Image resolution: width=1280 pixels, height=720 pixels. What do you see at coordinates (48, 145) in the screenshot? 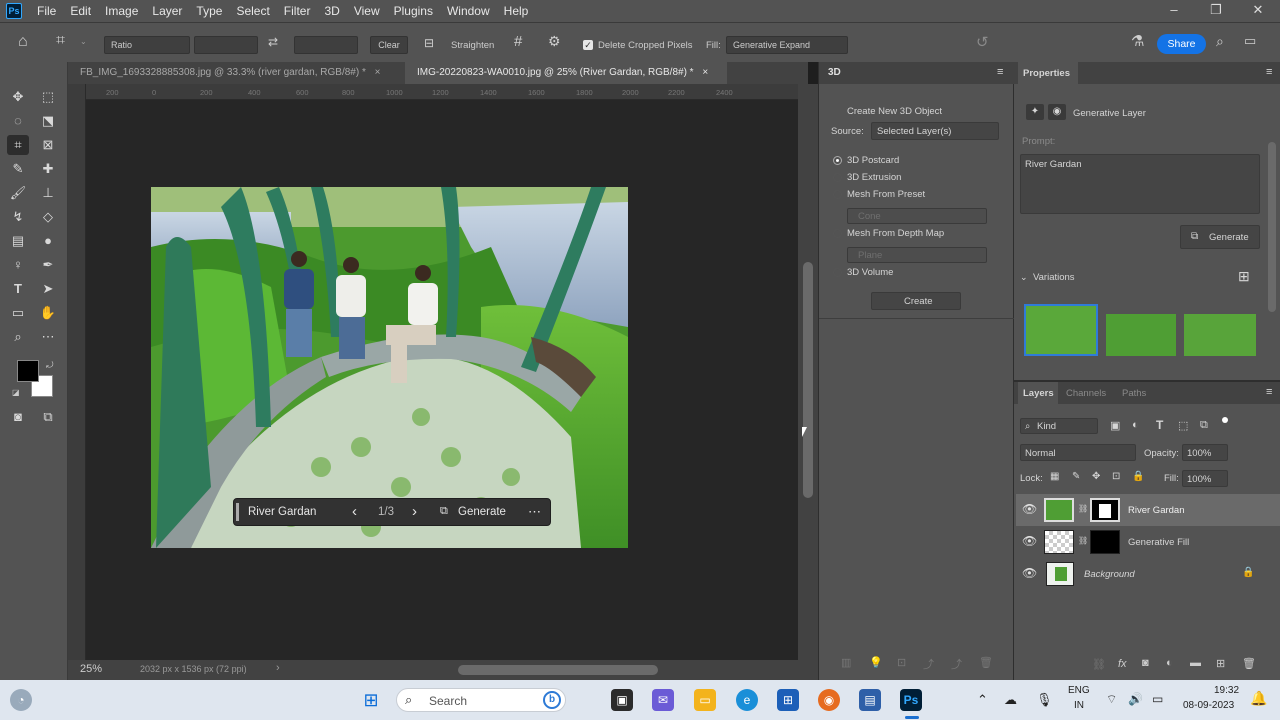
I see `frame-tool-icon: ⊠` at bounding box center [48, 145].